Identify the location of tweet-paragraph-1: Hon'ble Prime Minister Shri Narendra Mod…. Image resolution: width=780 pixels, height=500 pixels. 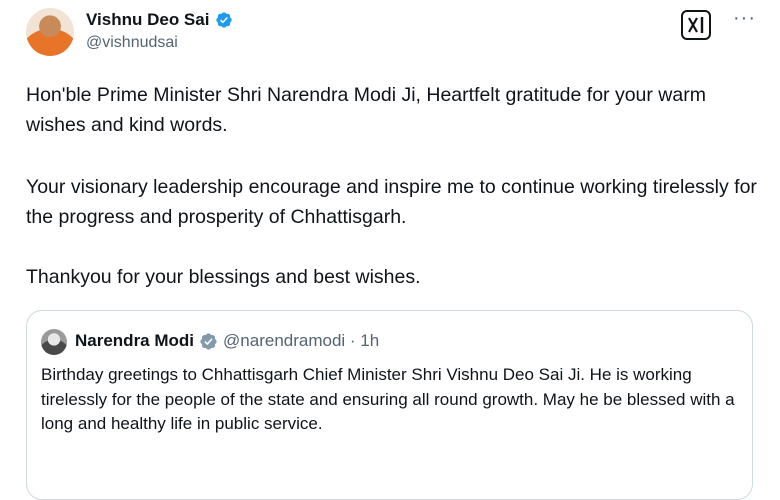
(366, 110).